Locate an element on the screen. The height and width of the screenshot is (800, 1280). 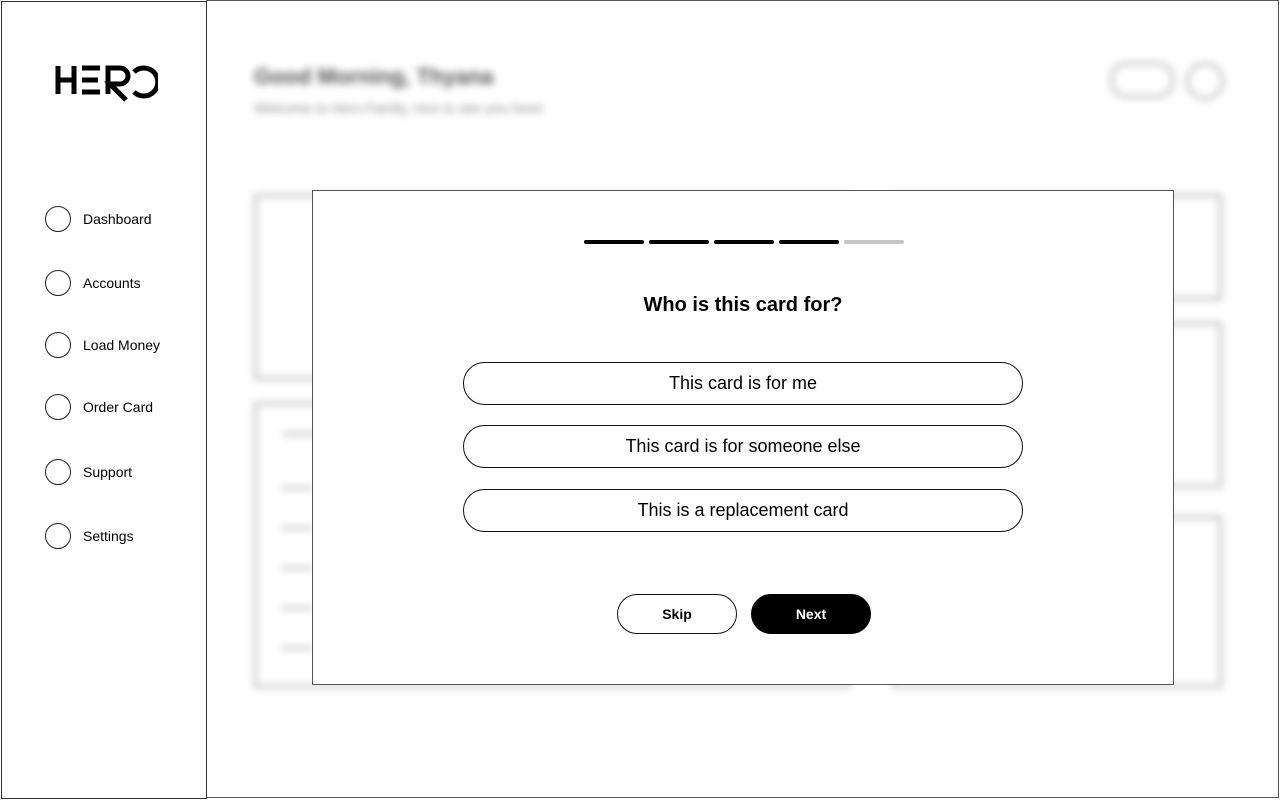
progress-step-pending is located at coordinates (874, 242).